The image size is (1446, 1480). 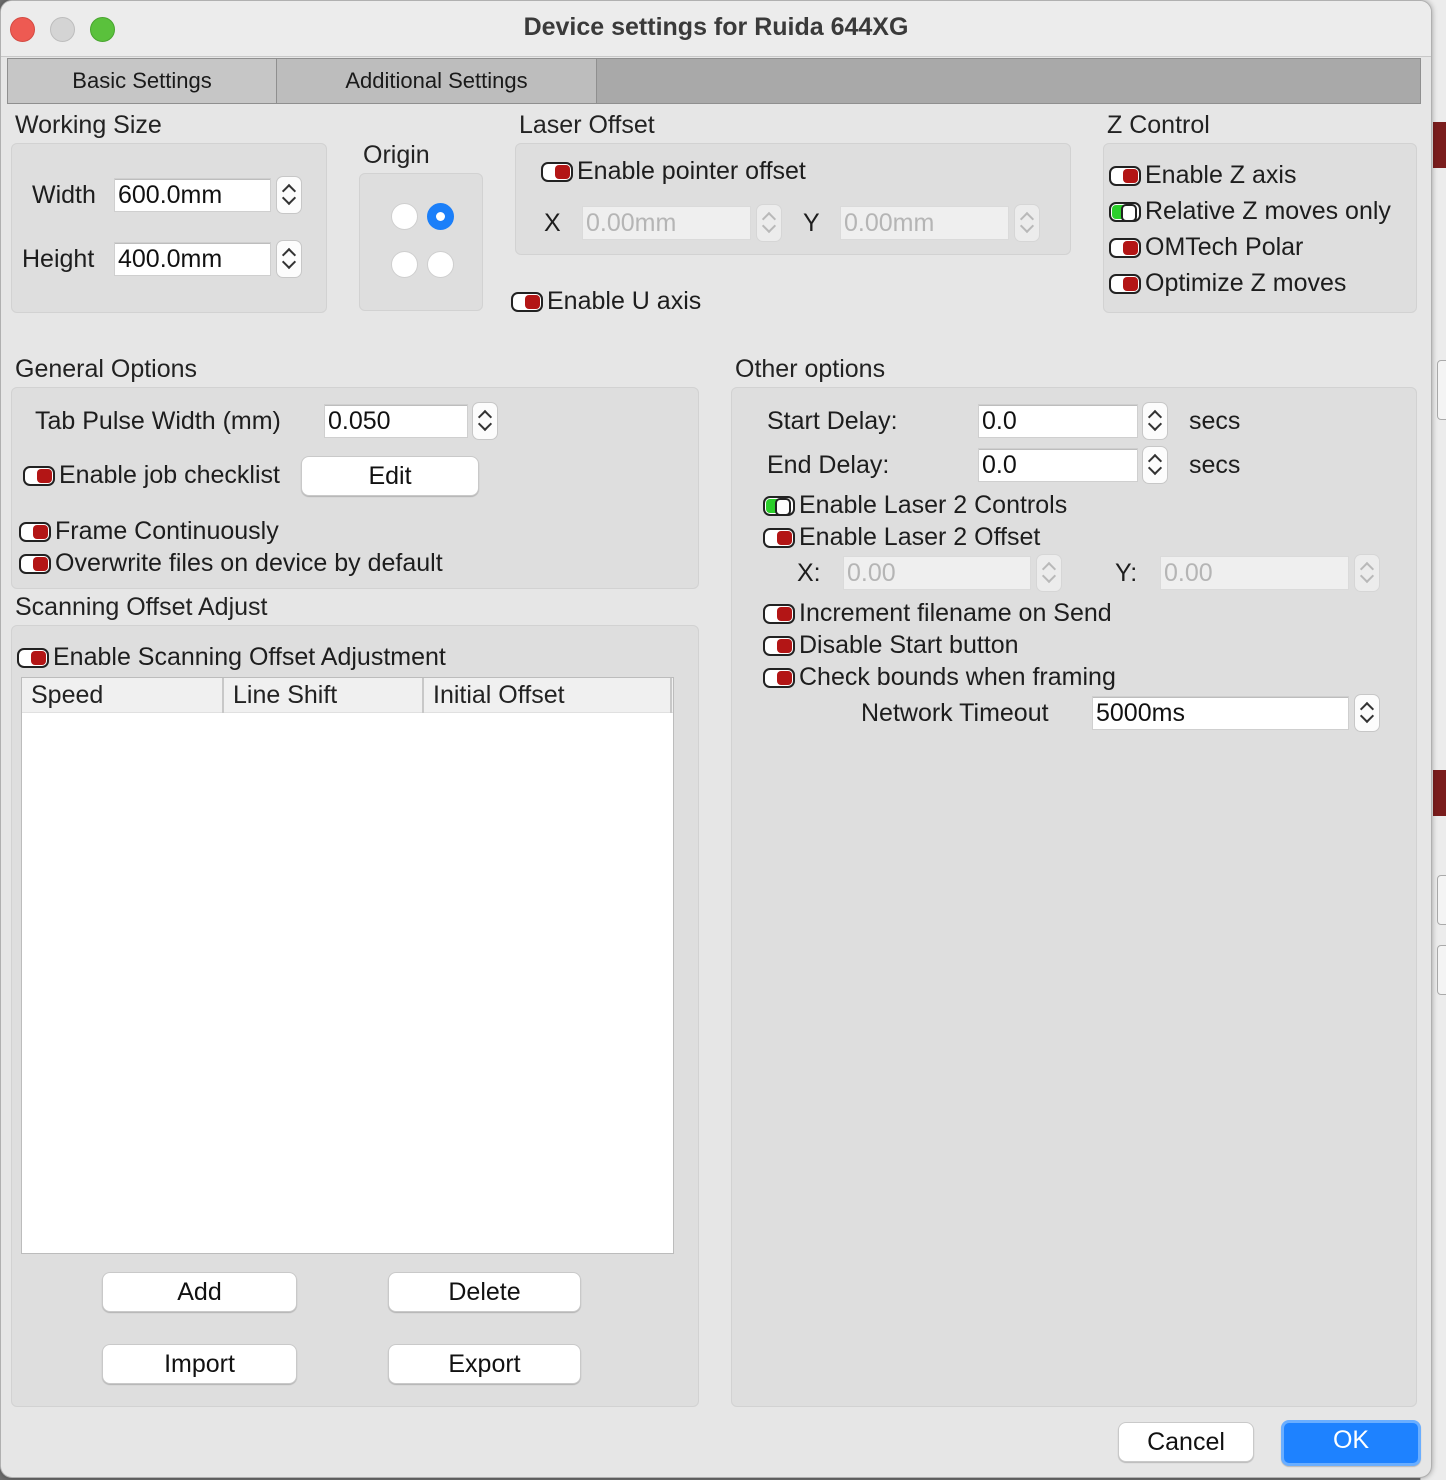 What do you see at coordinates (35, 564) in the screenshot?
I see `overwrite-files-toggle` at bounding box center [35, 564].